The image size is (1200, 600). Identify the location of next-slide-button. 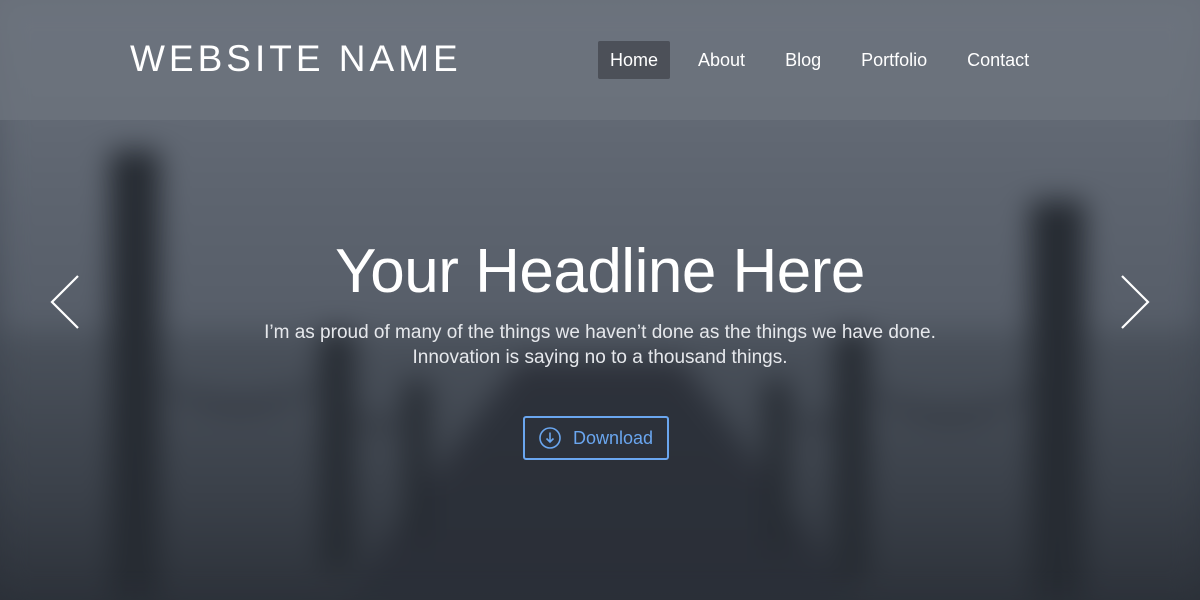
(1135, 302).